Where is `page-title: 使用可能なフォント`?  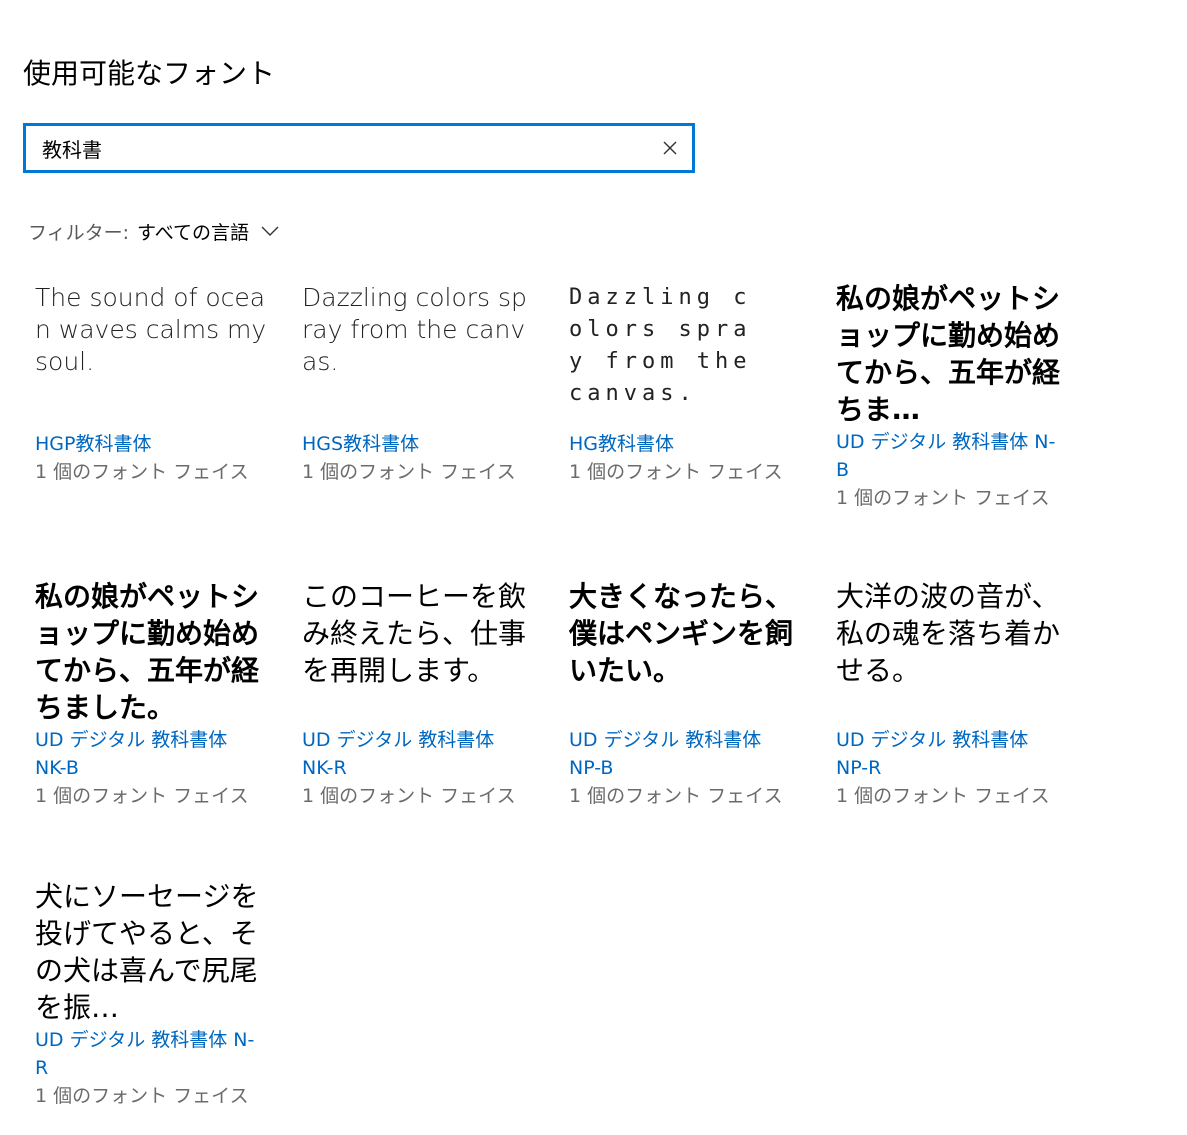
page-title: 使用可能なフォント is located at coordinates (149, 73).